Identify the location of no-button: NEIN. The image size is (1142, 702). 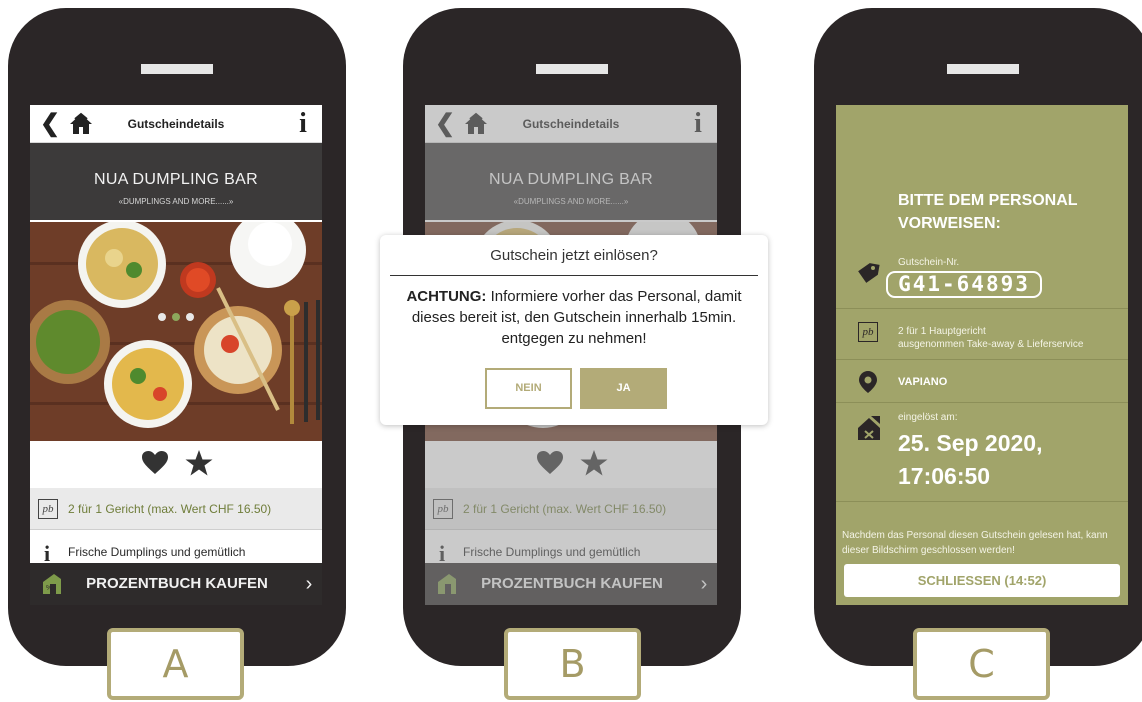
(528, 388).